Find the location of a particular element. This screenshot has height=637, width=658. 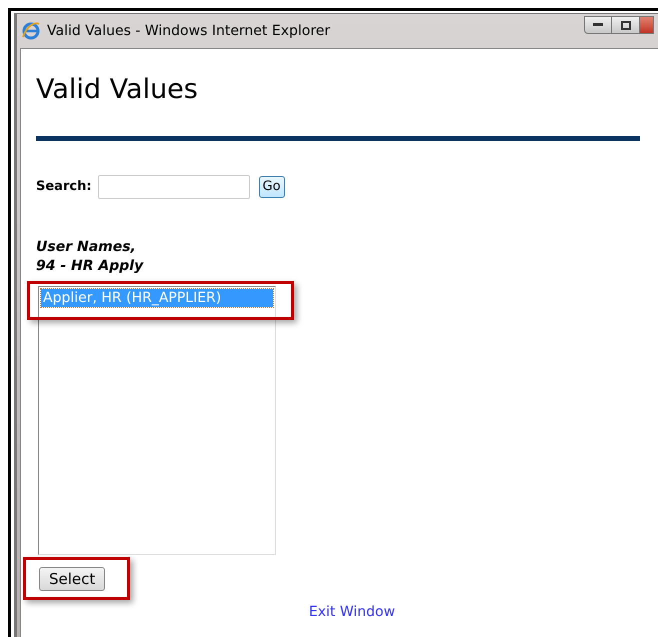

minimize-button is located at coordinates (598, 25).